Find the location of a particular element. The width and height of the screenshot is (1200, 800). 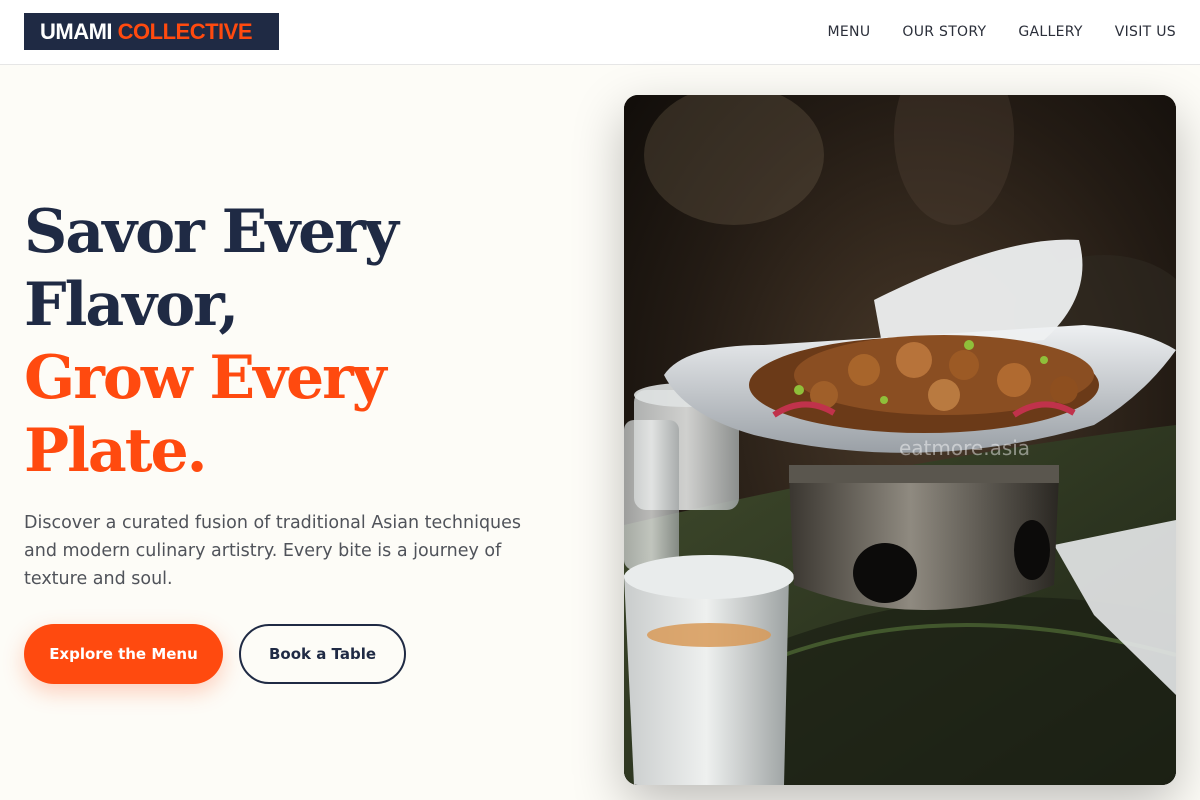

main-nav: MENU OUR STORY GALLERY VISIT US is located at coordinates (1002, 32).